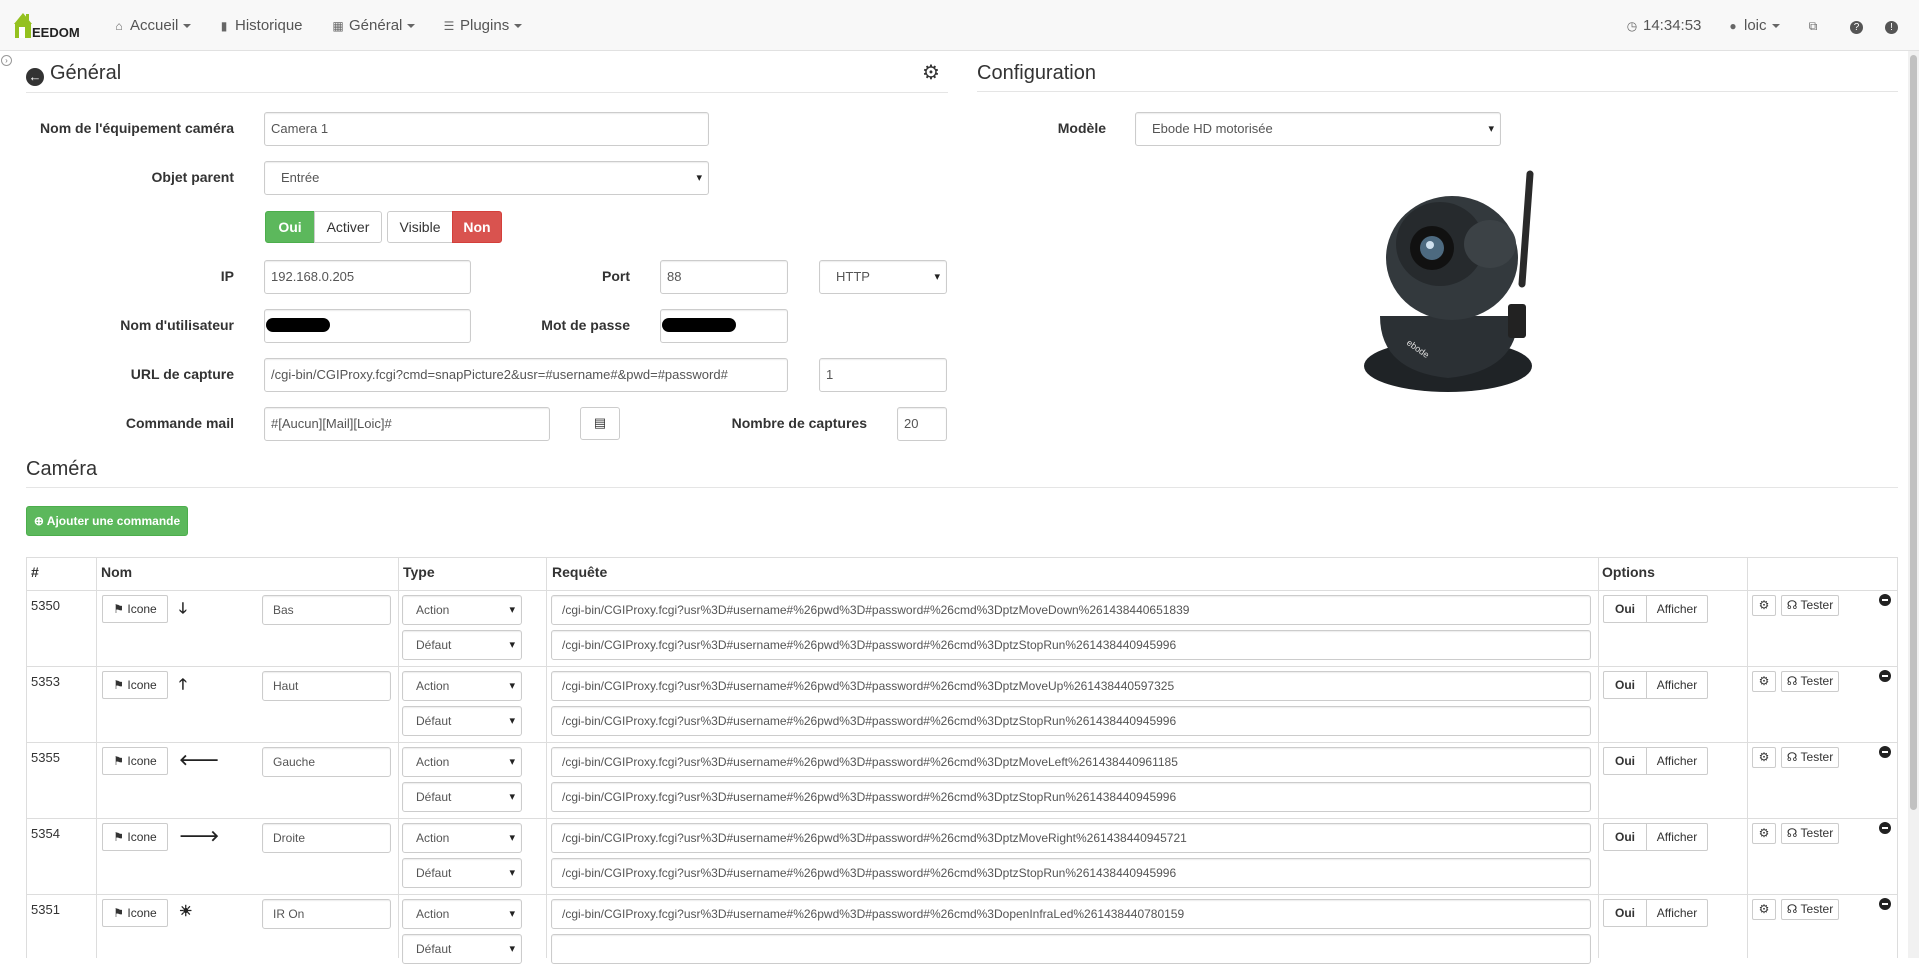 Image resolution: width=1919 pixels, height=970 pixels. Describe the element at coordinates (883, 375) in the screenshot. I see `capture-url-extra-input: 1` at that location.